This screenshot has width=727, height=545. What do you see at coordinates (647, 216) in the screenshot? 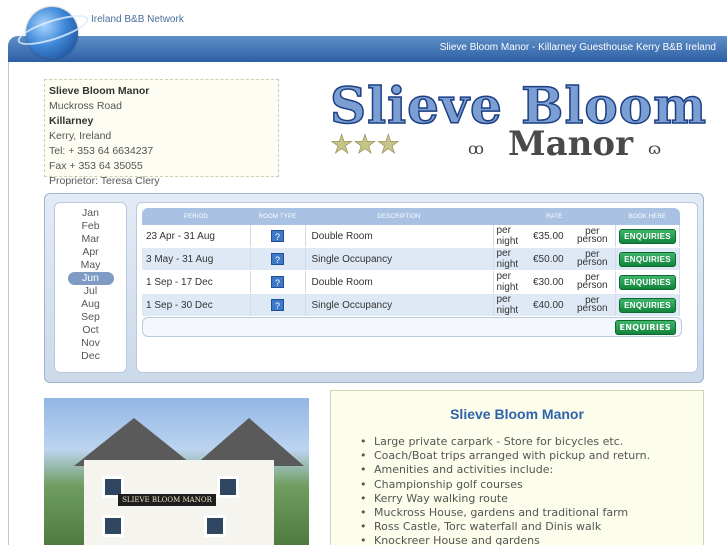
I see `header-book: BOOK HERE` at bounding box center [647, 216].